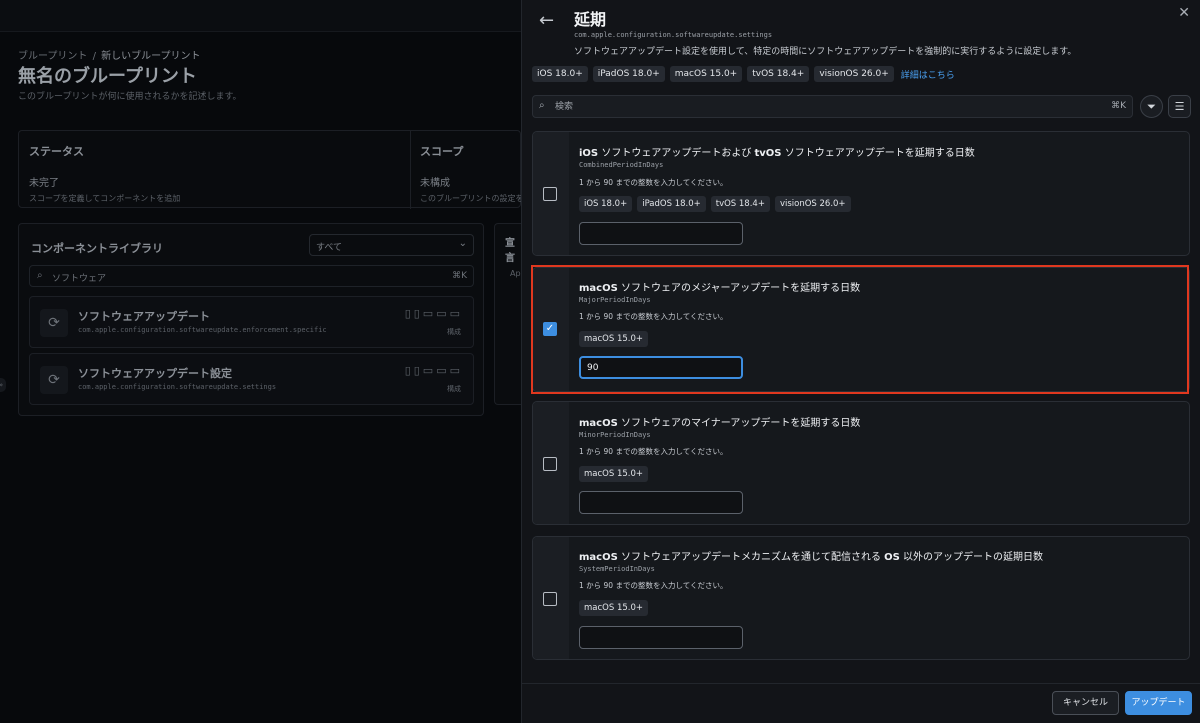  I want to click on background-topbar, so click(260, 16).